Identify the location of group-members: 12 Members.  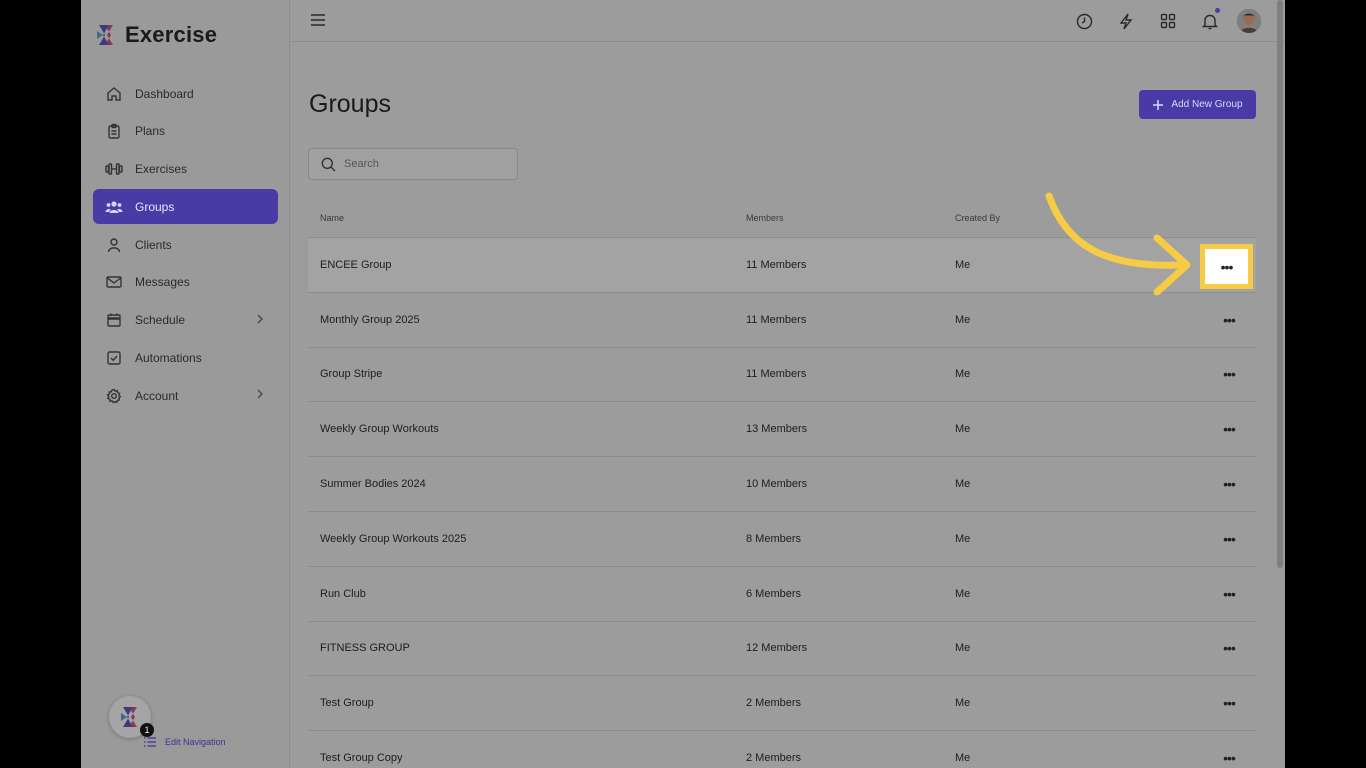
(777, 648).